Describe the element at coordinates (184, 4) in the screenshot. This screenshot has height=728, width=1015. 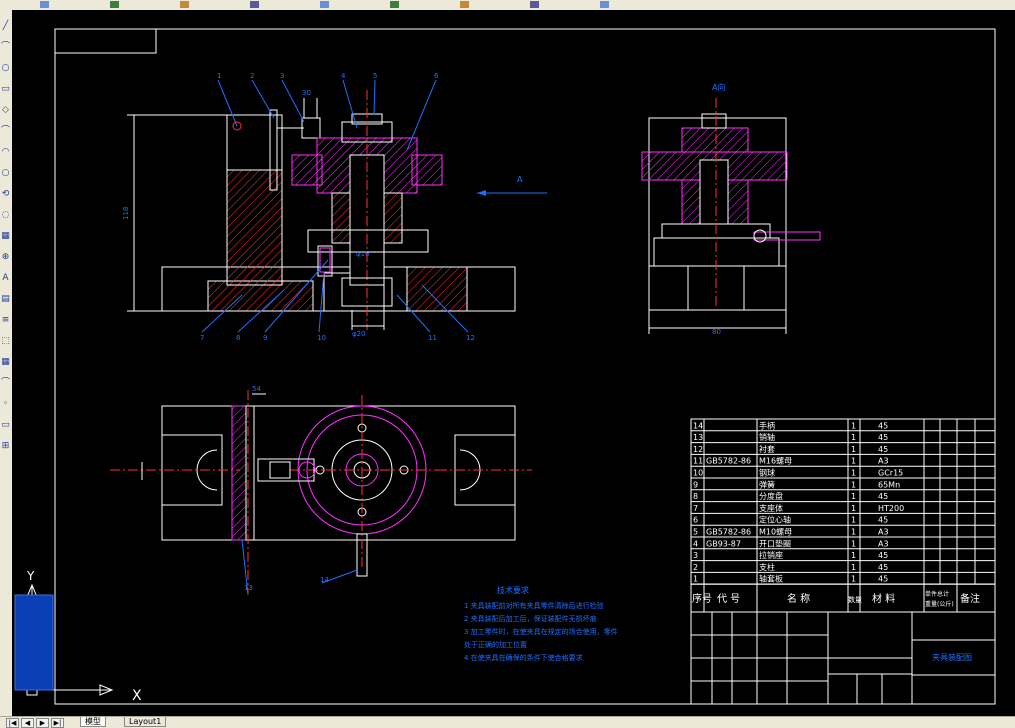
I see `pan-icon` at that location.